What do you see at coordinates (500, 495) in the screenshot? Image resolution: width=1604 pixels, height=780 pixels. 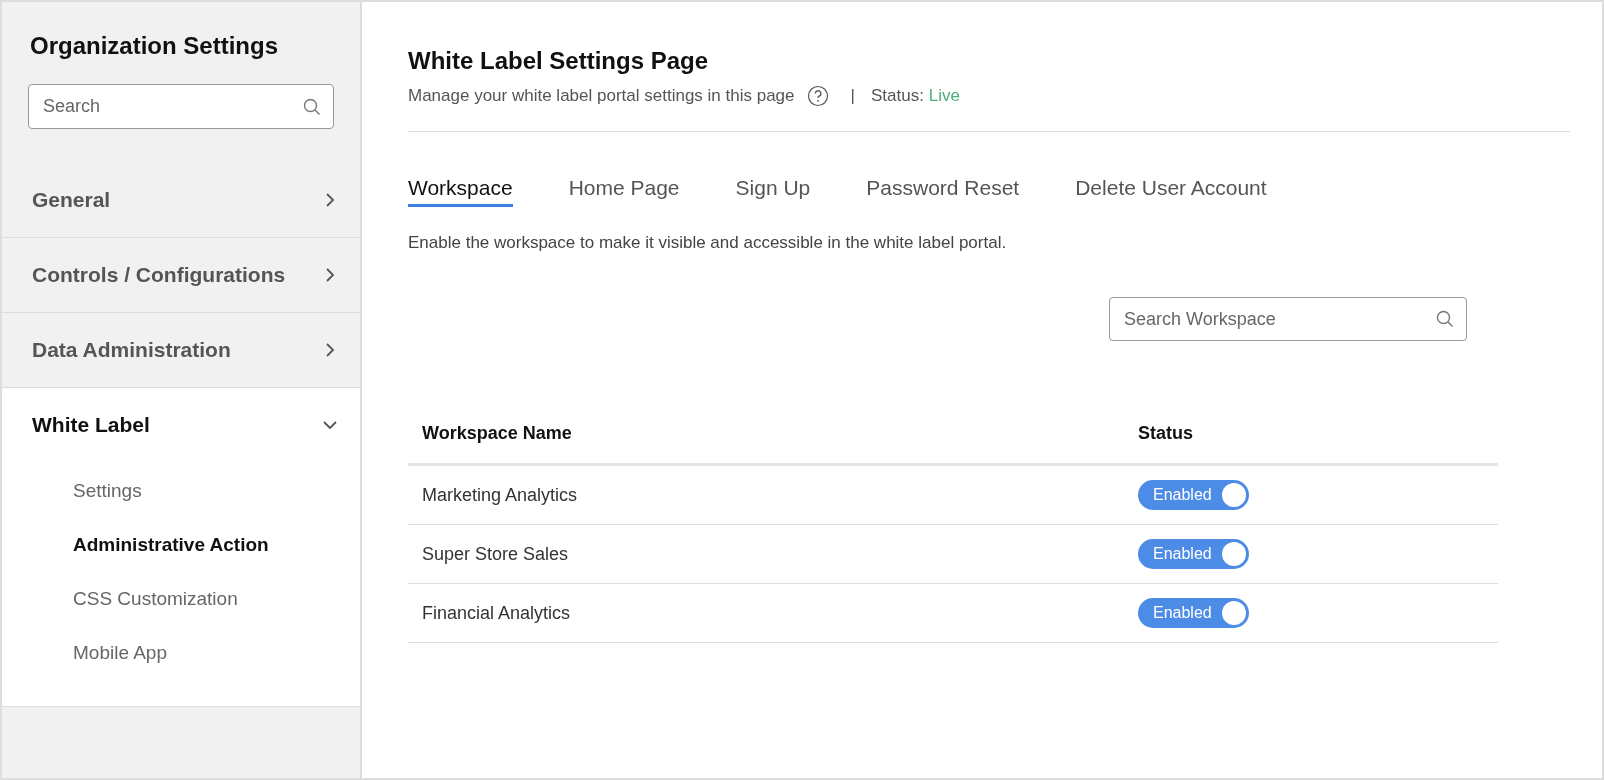 I see `table-cell-text: Marketing Analytics` at bounding box center [500, 495].